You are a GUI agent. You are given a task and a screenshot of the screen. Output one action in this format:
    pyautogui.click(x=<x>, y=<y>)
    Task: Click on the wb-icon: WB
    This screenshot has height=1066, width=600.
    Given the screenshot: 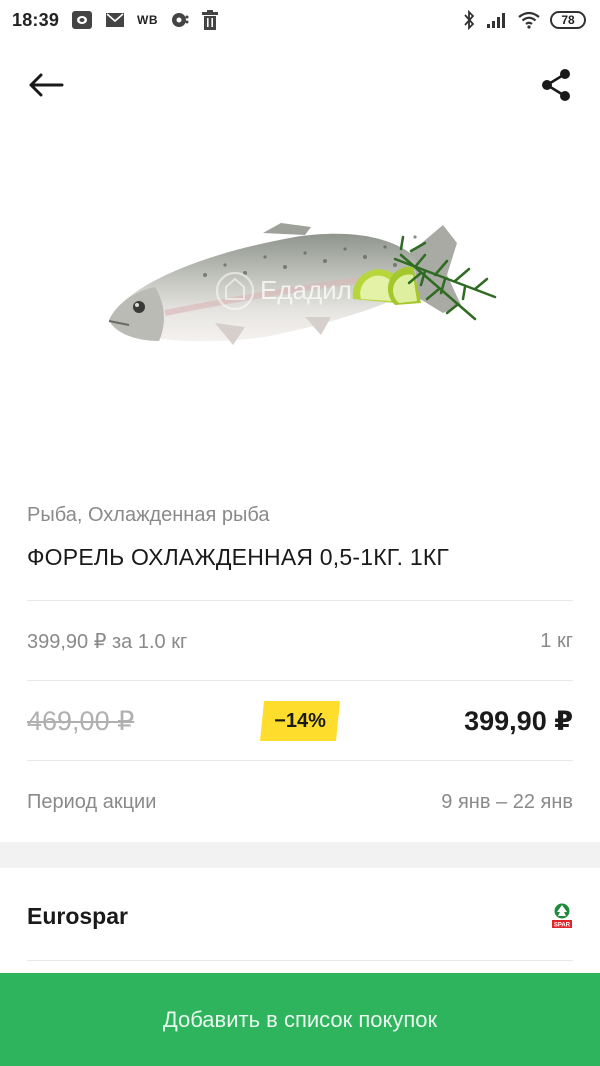 What is the action you would take?
    pyautogui.click(x=148, y=20)
    